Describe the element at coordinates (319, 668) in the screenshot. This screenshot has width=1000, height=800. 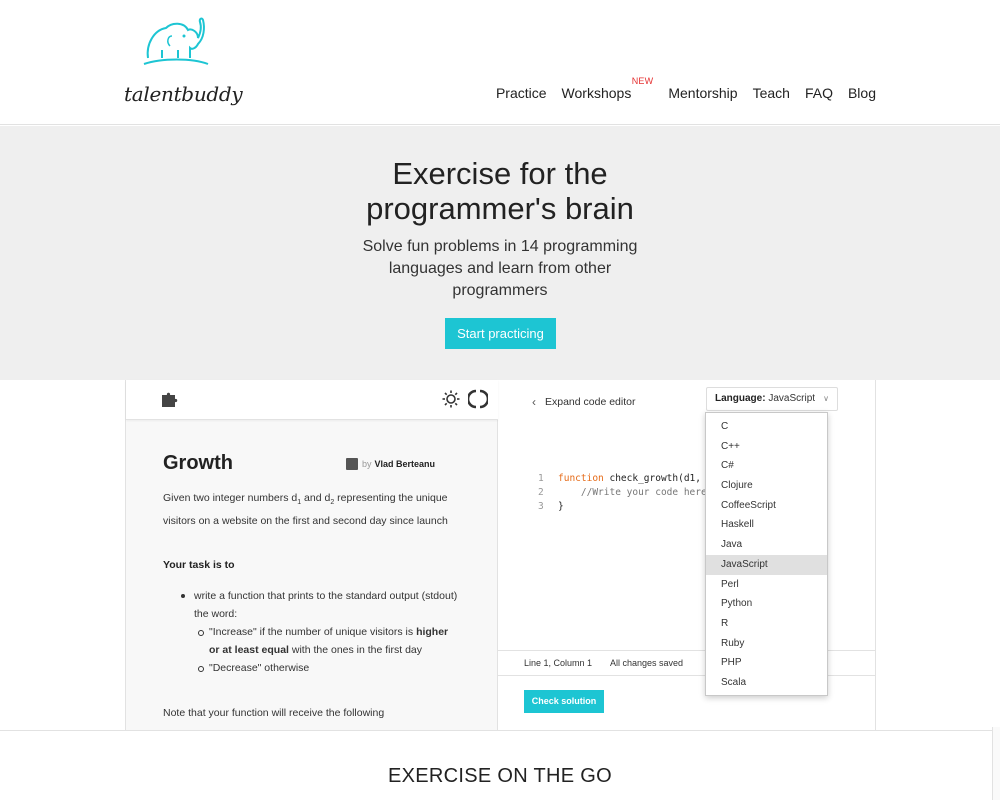
I see `list-item: "Decrease" otherwise` at that location.